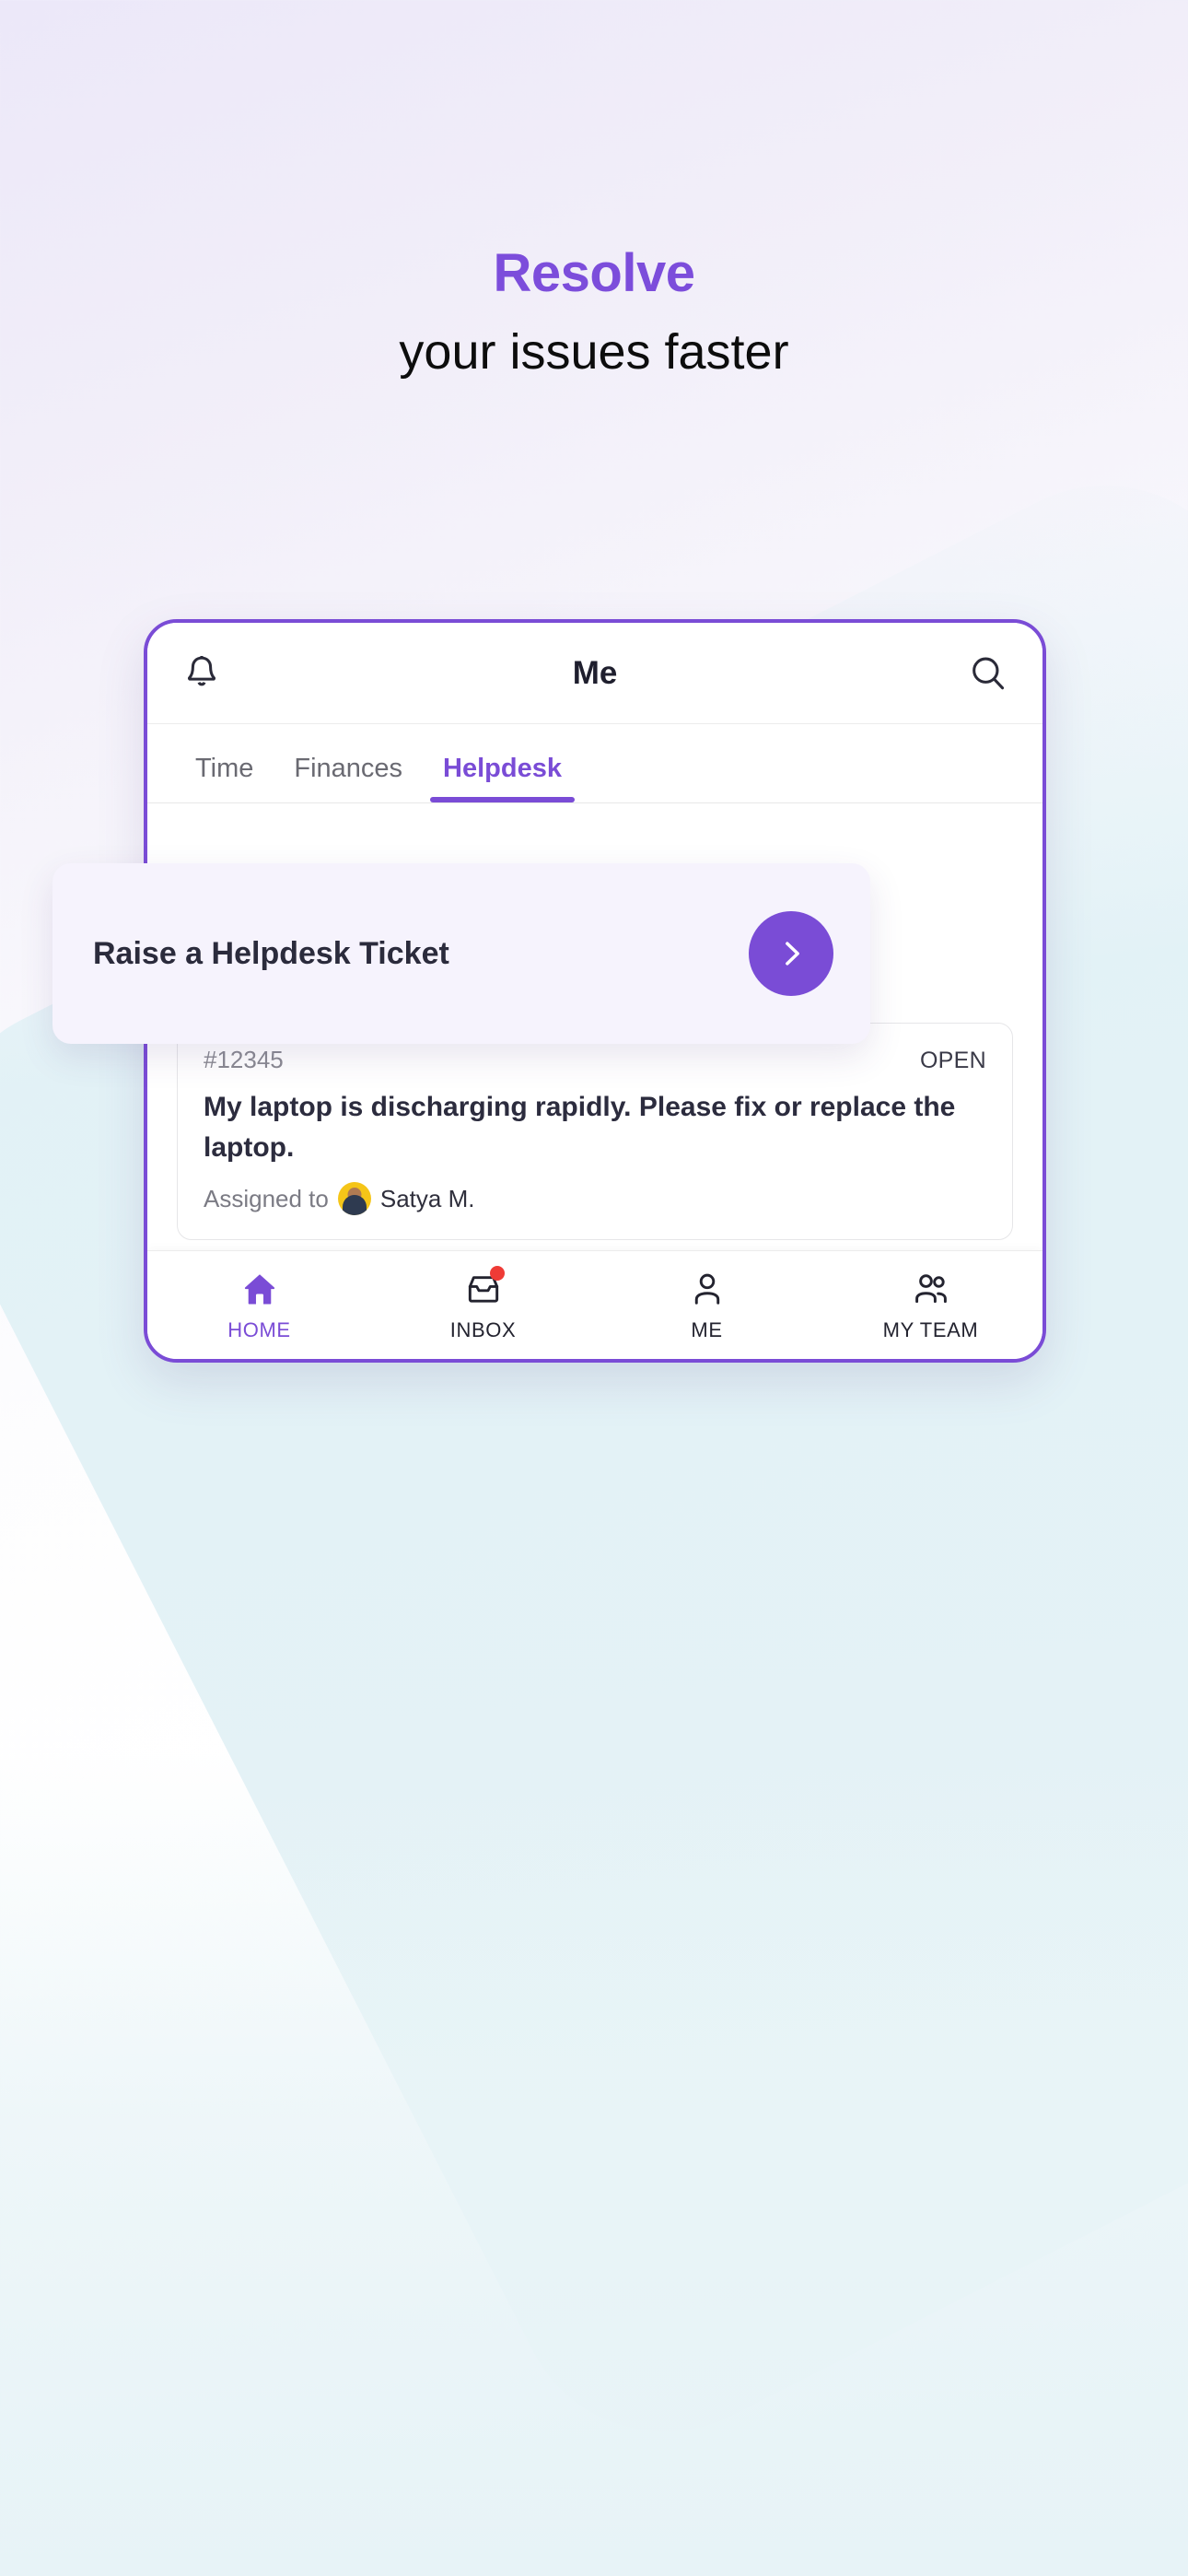 The width and height of the screenshot is (1188, 2576). Describe the element at coordinates (427, 1198) in the screenshot. I see `assignee-name: Satya M.` at that location.